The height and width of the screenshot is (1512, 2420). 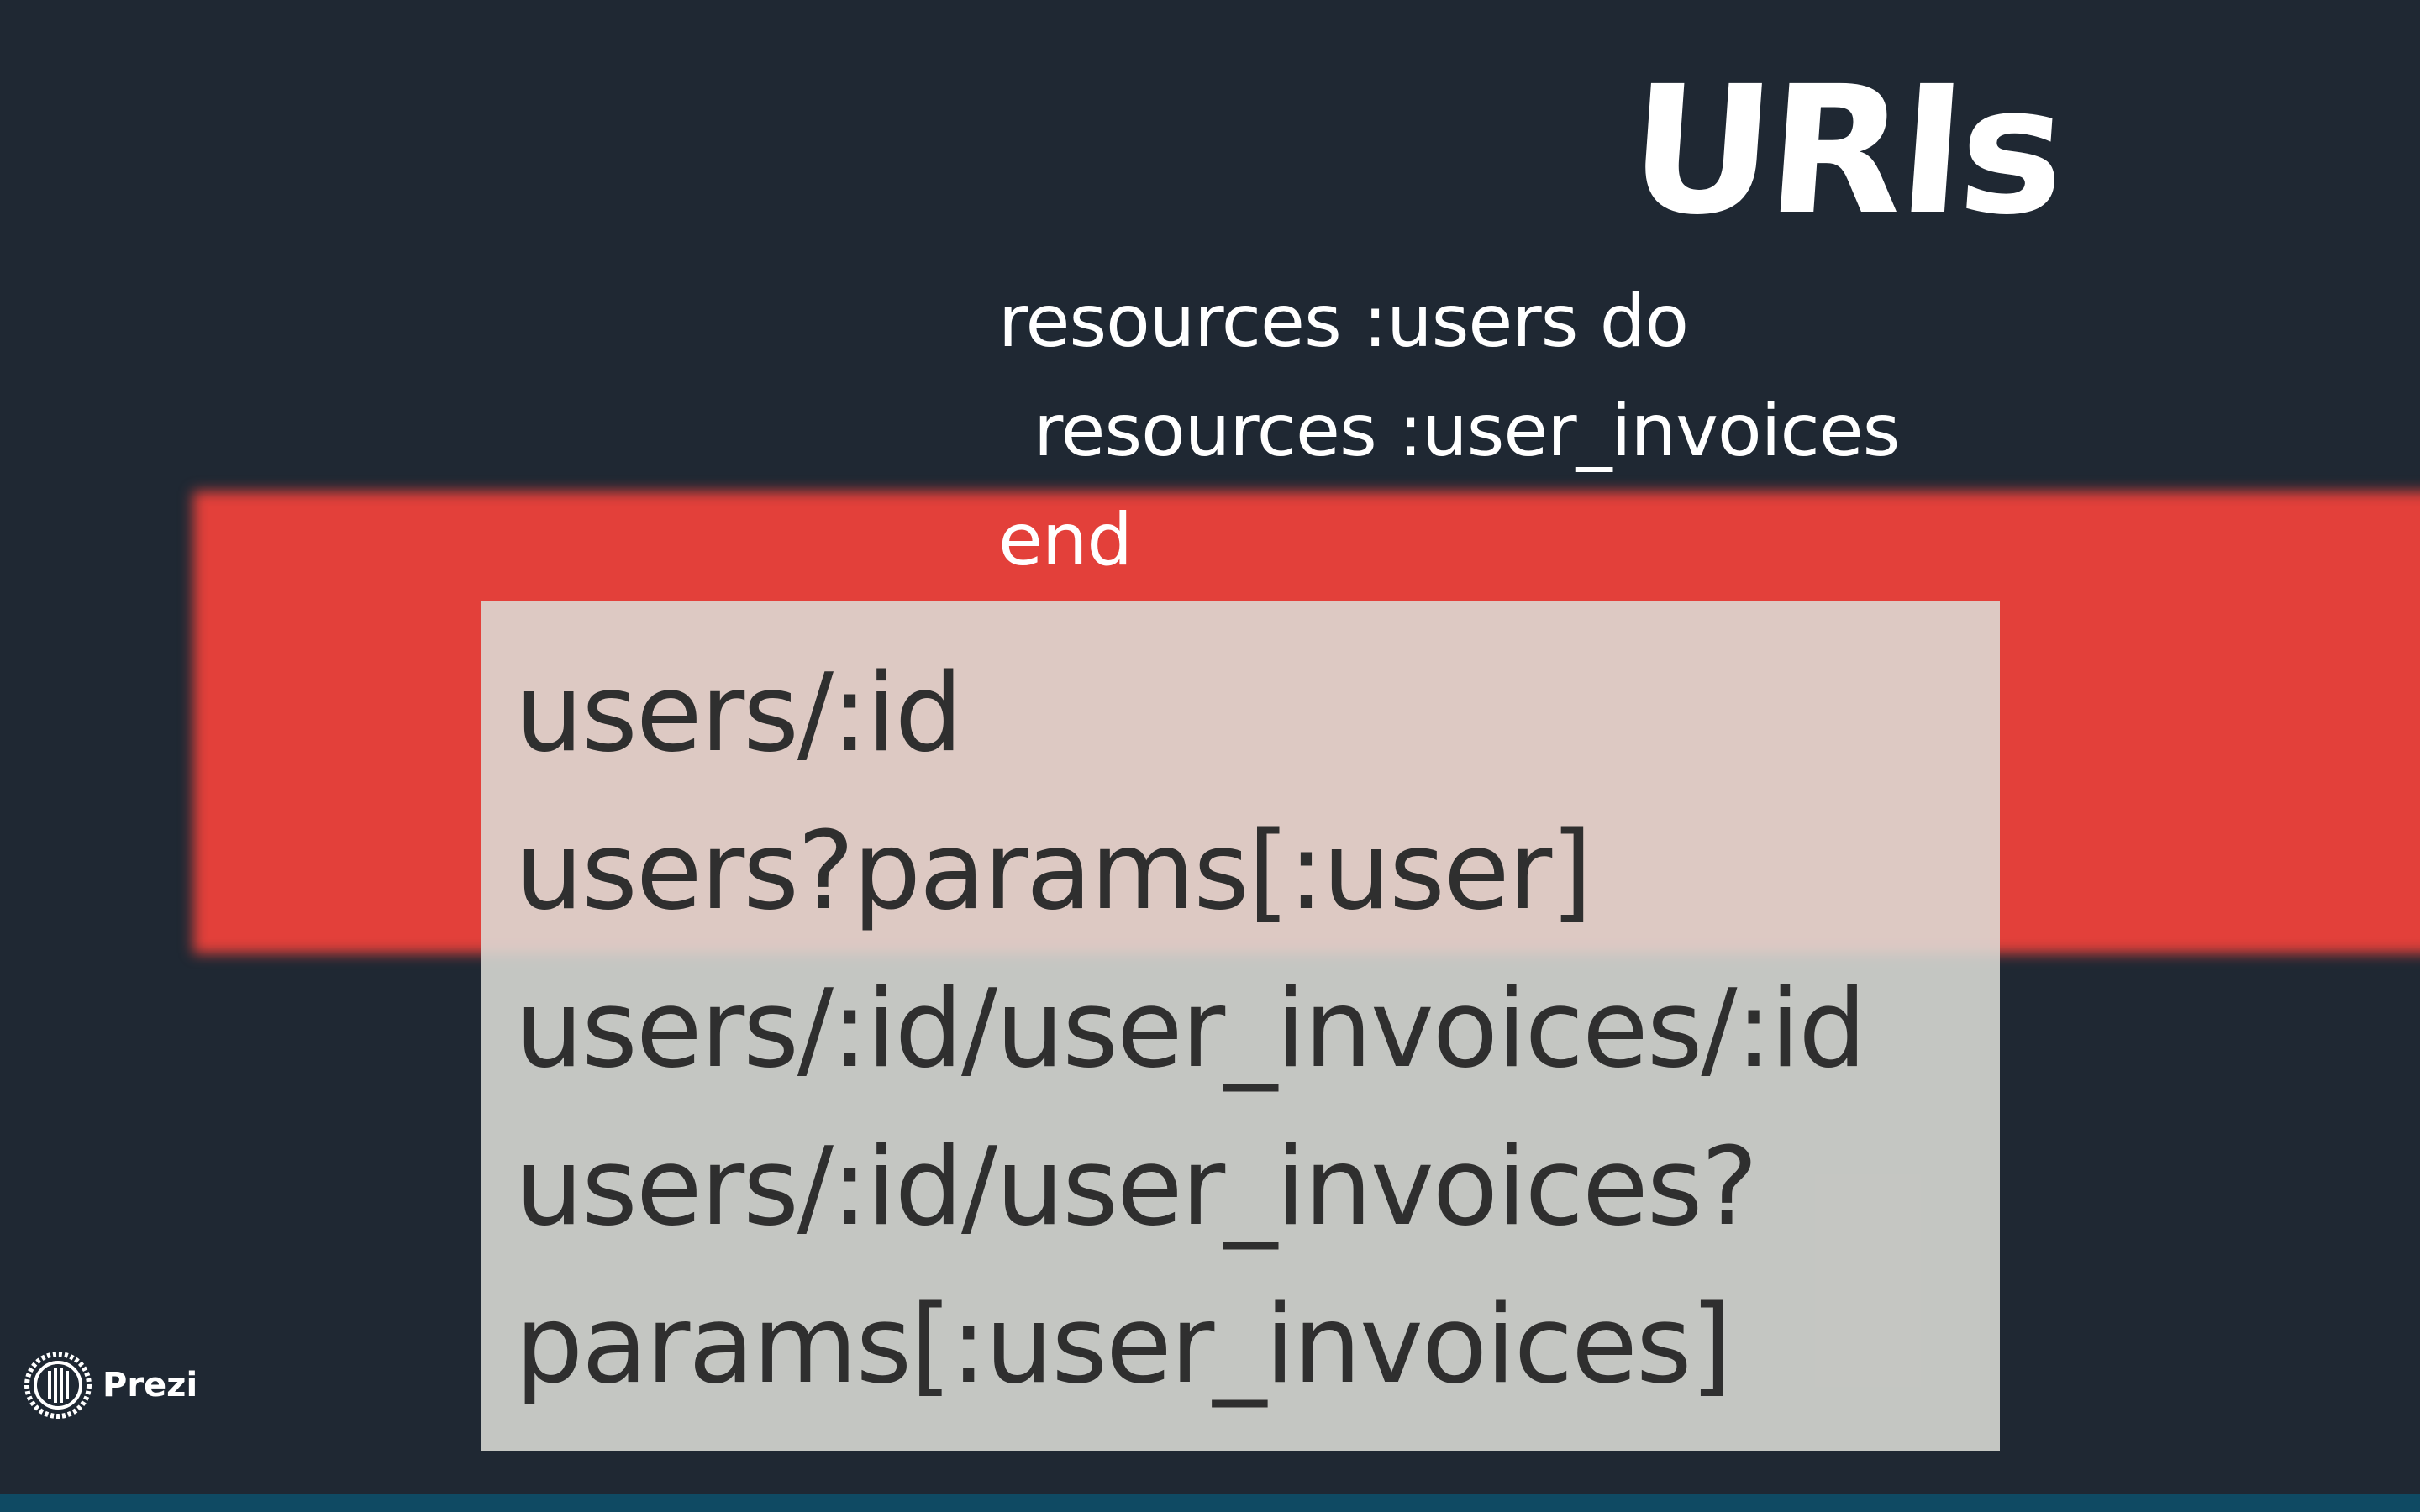 I want to click on uri-item: users/:id/user_invoices/:id, so click(x=1191, y=1029).